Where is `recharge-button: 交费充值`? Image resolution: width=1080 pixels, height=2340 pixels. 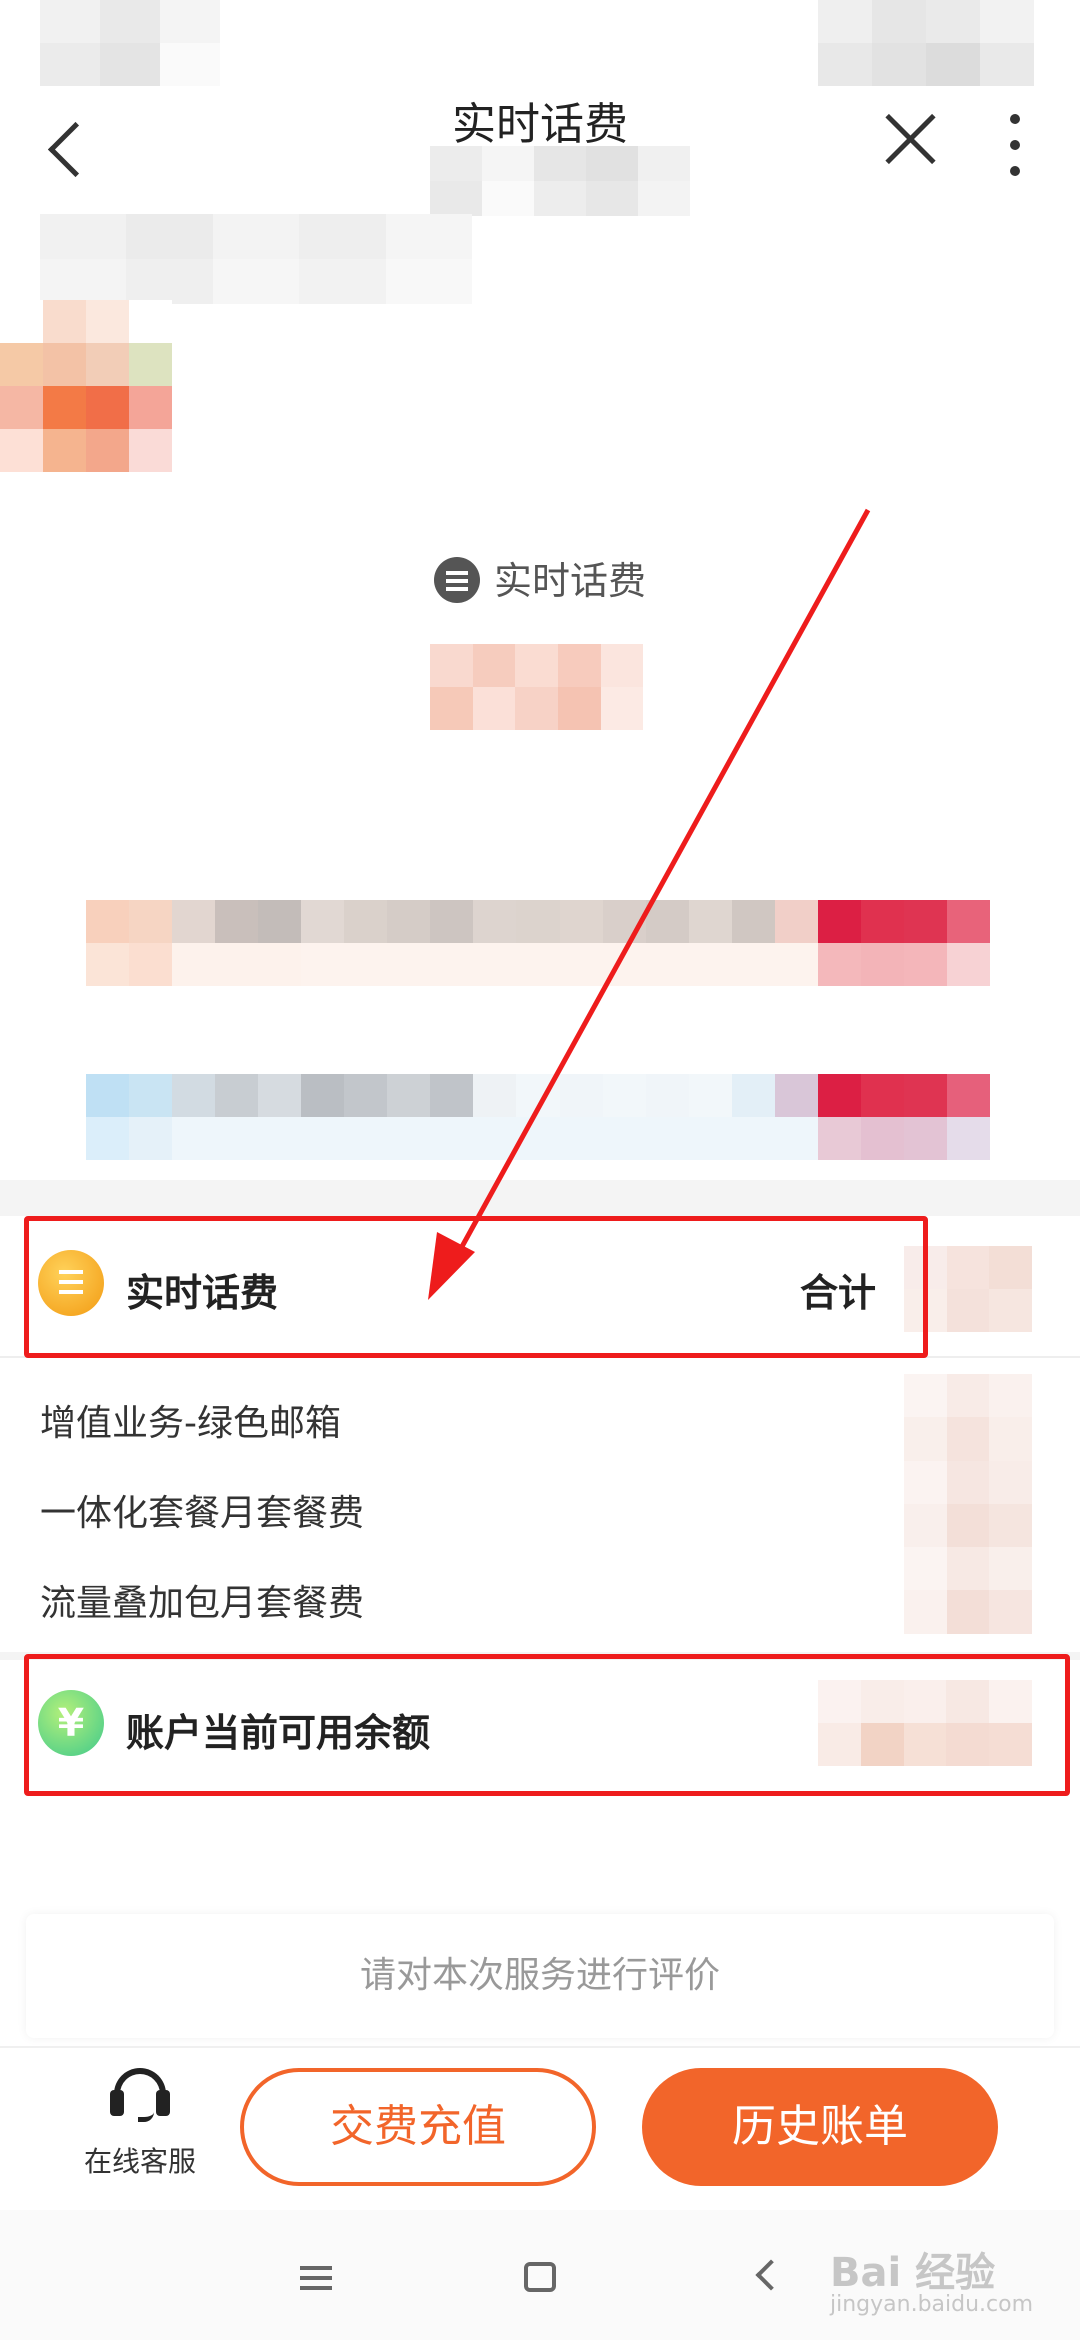
recharge-button: 交费充值 is located at coordinates (418, 2127).